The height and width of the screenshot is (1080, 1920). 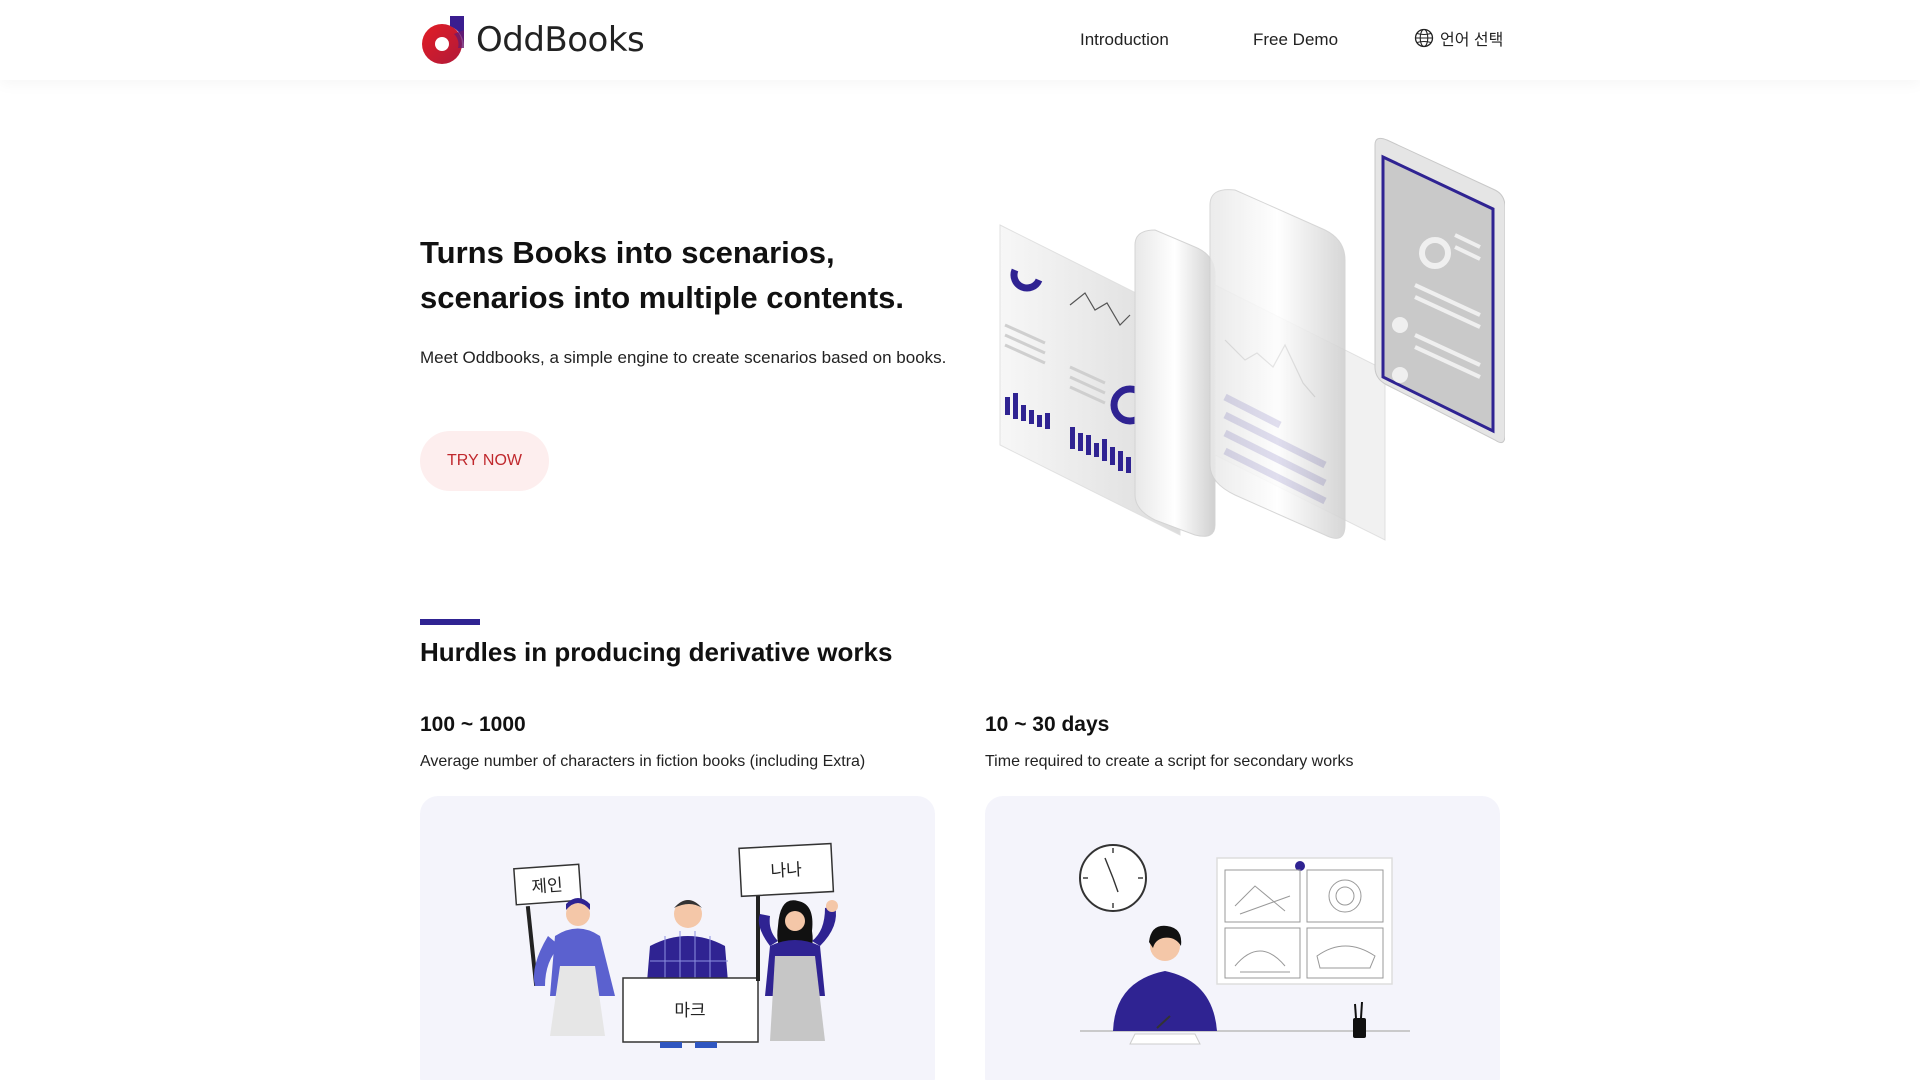 What do you see at coordinates (1472, 40) in the screenshot?
I see `language-label: 언어 선택` at bounding box center [1472, 40].